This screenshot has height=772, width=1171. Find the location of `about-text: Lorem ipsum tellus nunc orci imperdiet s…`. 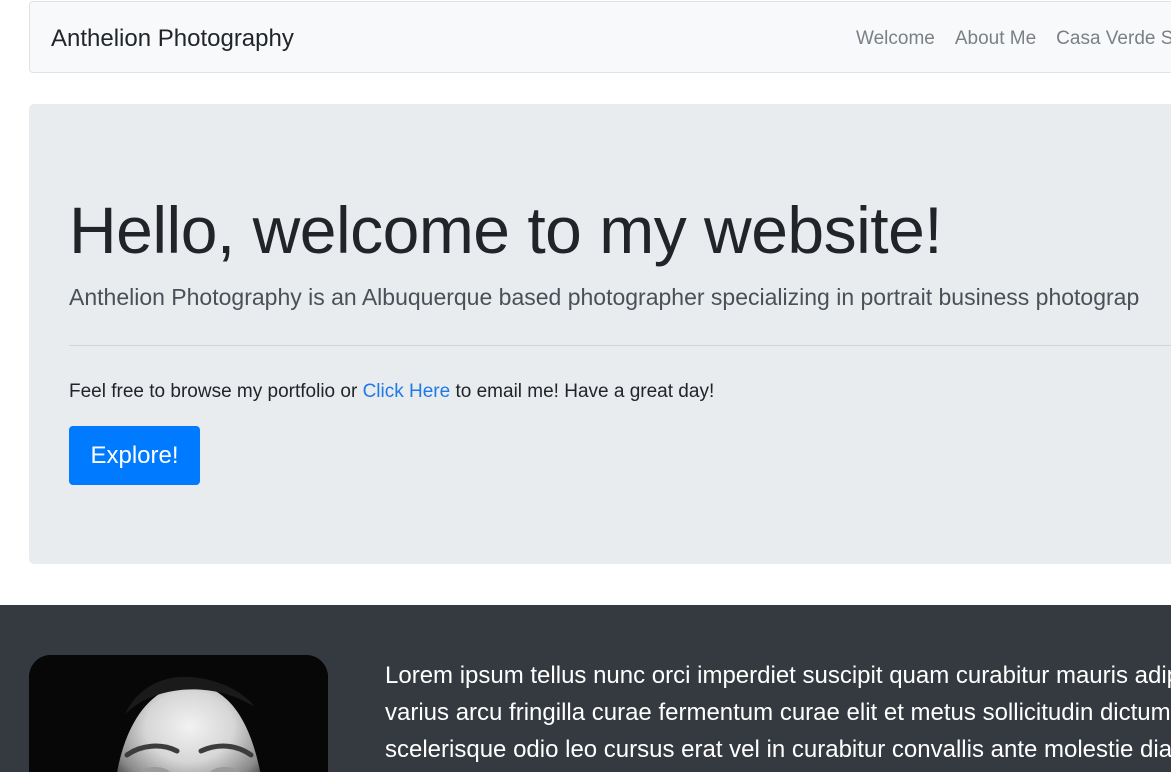

about-text: Lorem ipsum tellus nunc orci imperdiet s… is located at coordinates (778, 712).